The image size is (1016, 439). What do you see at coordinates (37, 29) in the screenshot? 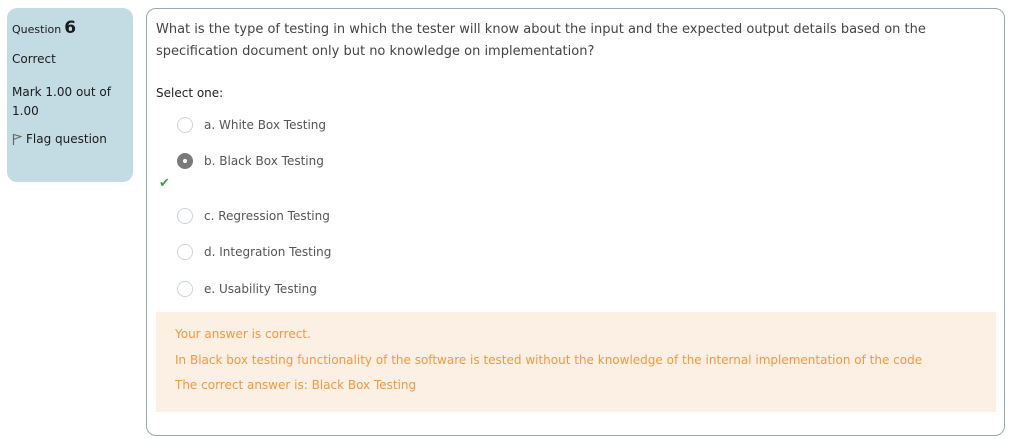
I see `question-label: Question` at bounding box center [37, 29].